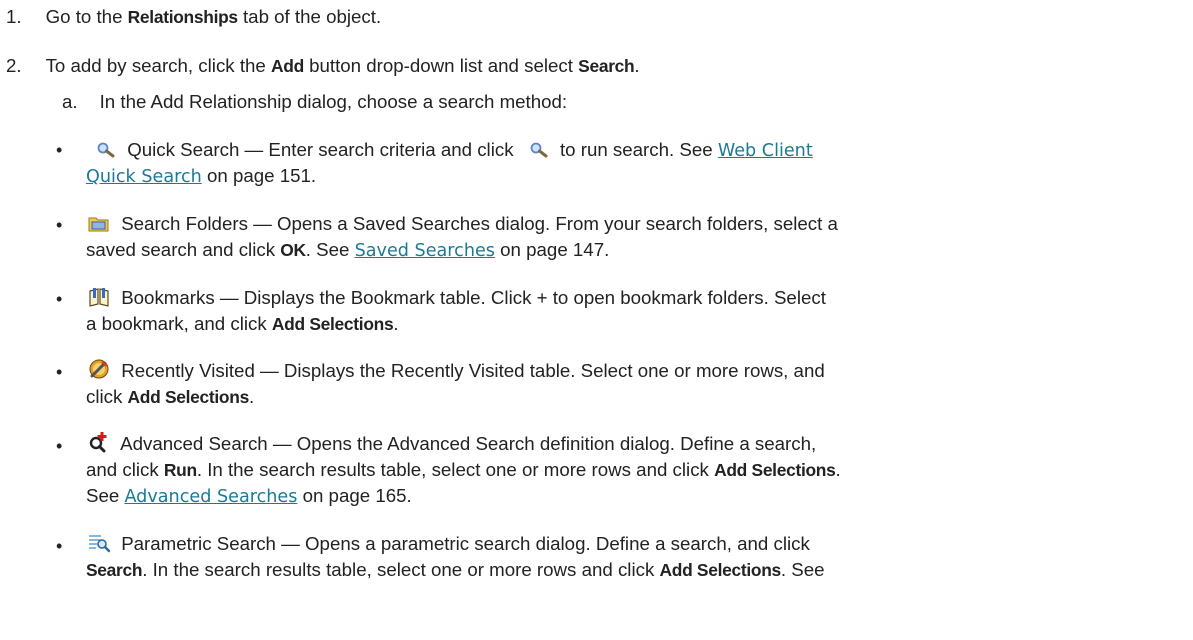 This screenshot has width=1193, height=640. I want to click on step-number: 1., so click(14, 16).